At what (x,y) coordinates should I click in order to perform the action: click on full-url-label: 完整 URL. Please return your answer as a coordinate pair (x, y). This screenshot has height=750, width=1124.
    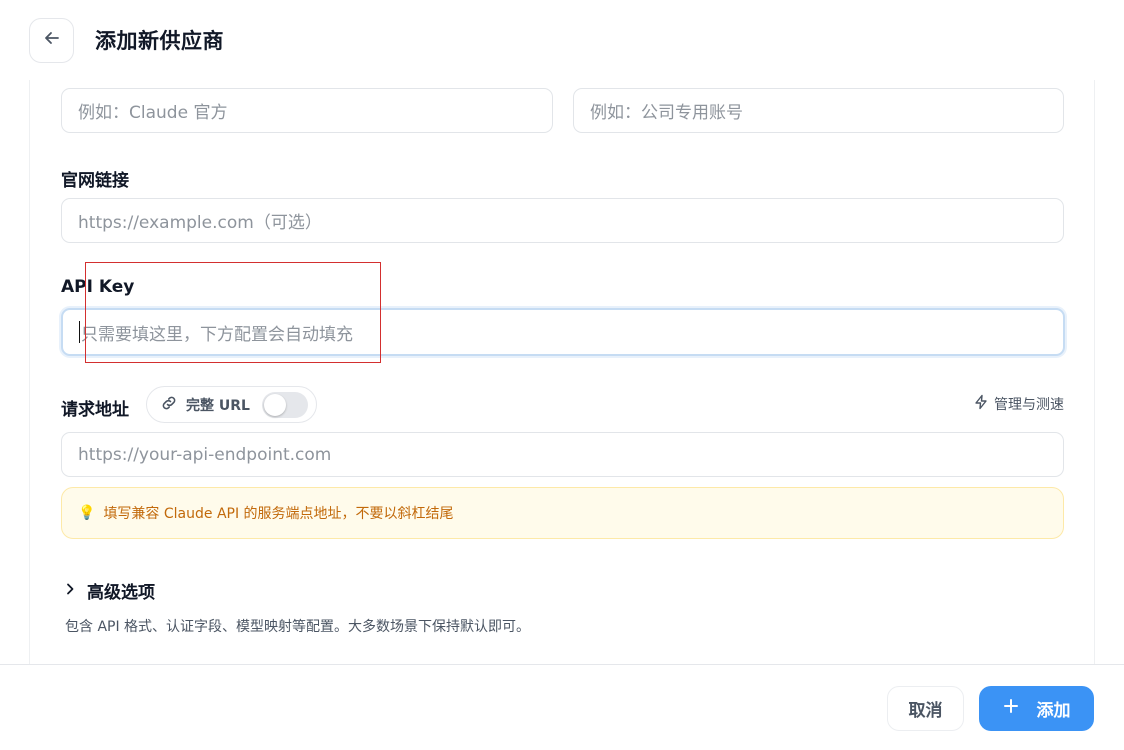
    Looking at the image, I should click on (218, 405).